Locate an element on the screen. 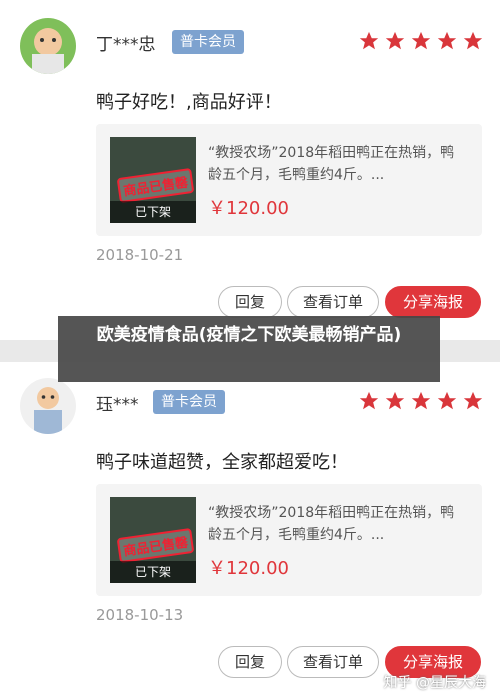 The width and height of the screenshot is (500, 698). username: 丁***忠 is located at coordinates (126, 45).